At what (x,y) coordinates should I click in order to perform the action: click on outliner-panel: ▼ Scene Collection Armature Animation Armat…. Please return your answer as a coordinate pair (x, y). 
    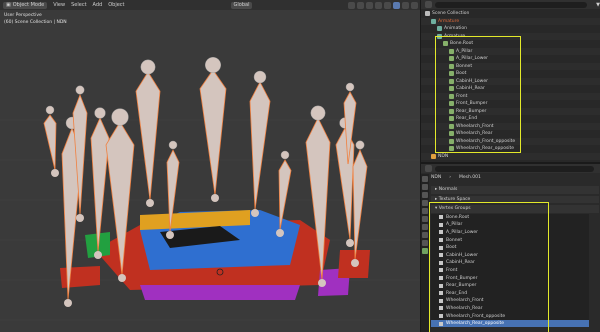
    Looking at the image, I should click on (510, 81).